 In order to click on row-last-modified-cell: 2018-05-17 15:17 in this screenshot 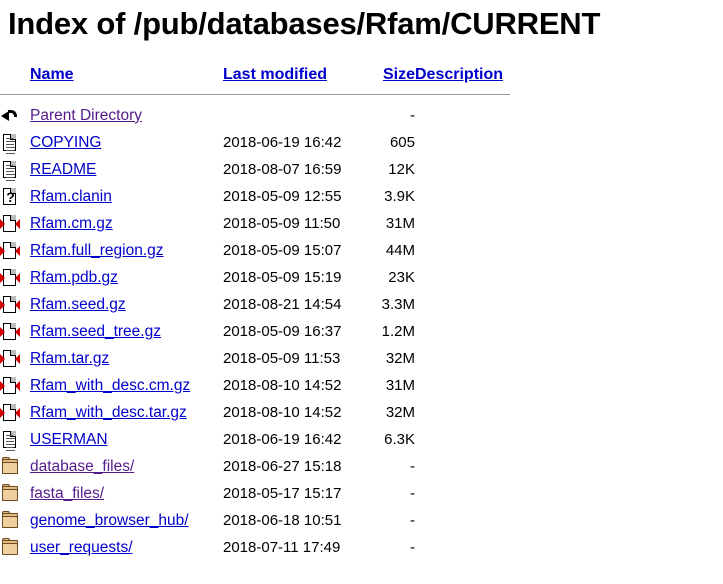, I will do `click(282, 493)`.